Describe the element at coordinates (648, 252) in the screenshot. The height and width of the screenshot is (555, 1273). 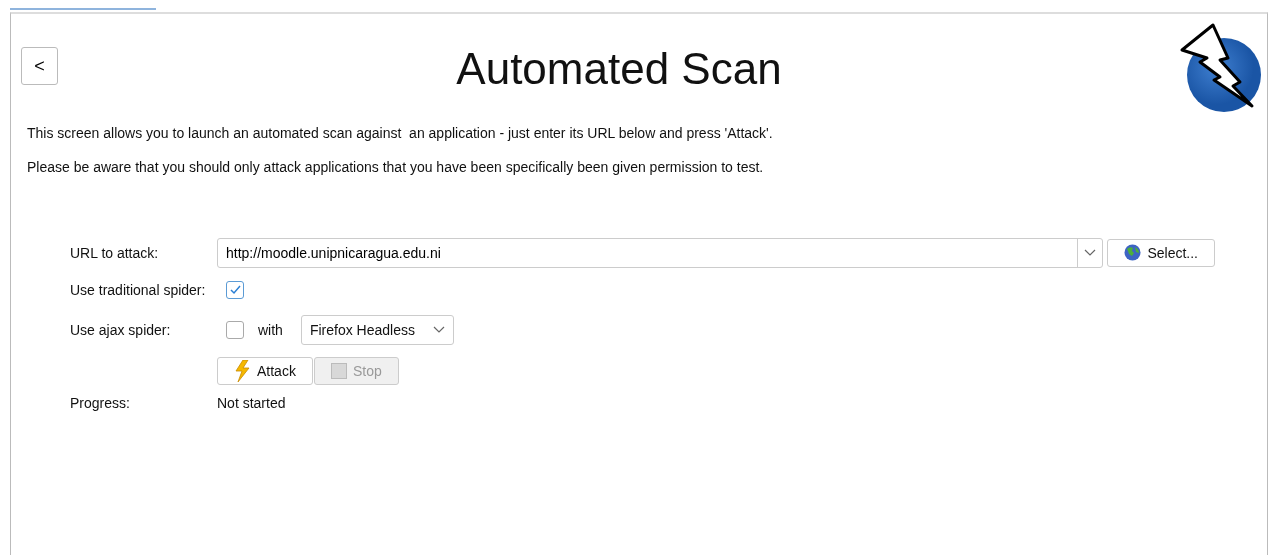
I see `url-field: http://moodle.unipnicaragua.edu.ni` at that location.